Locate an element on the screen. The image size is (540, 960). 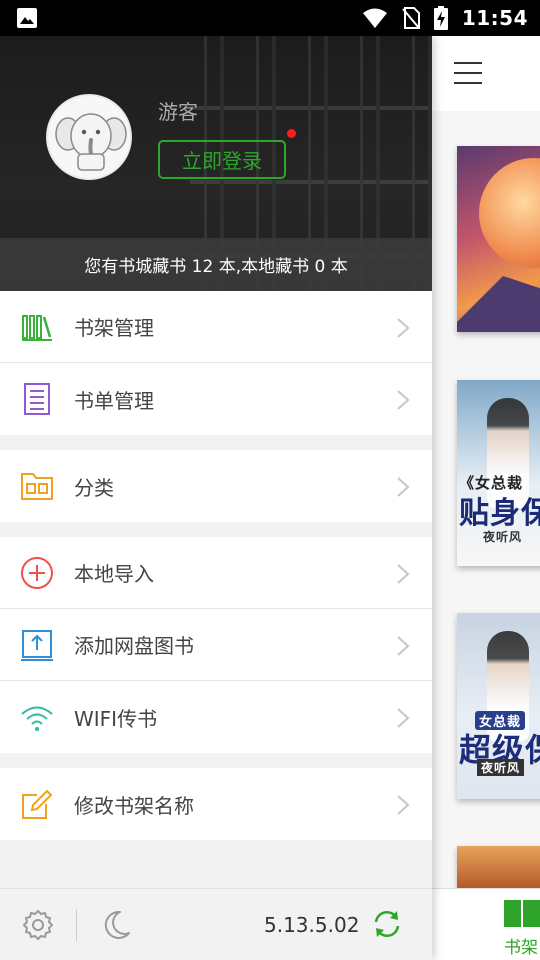
list-icon is located at coordinates (37, 399).